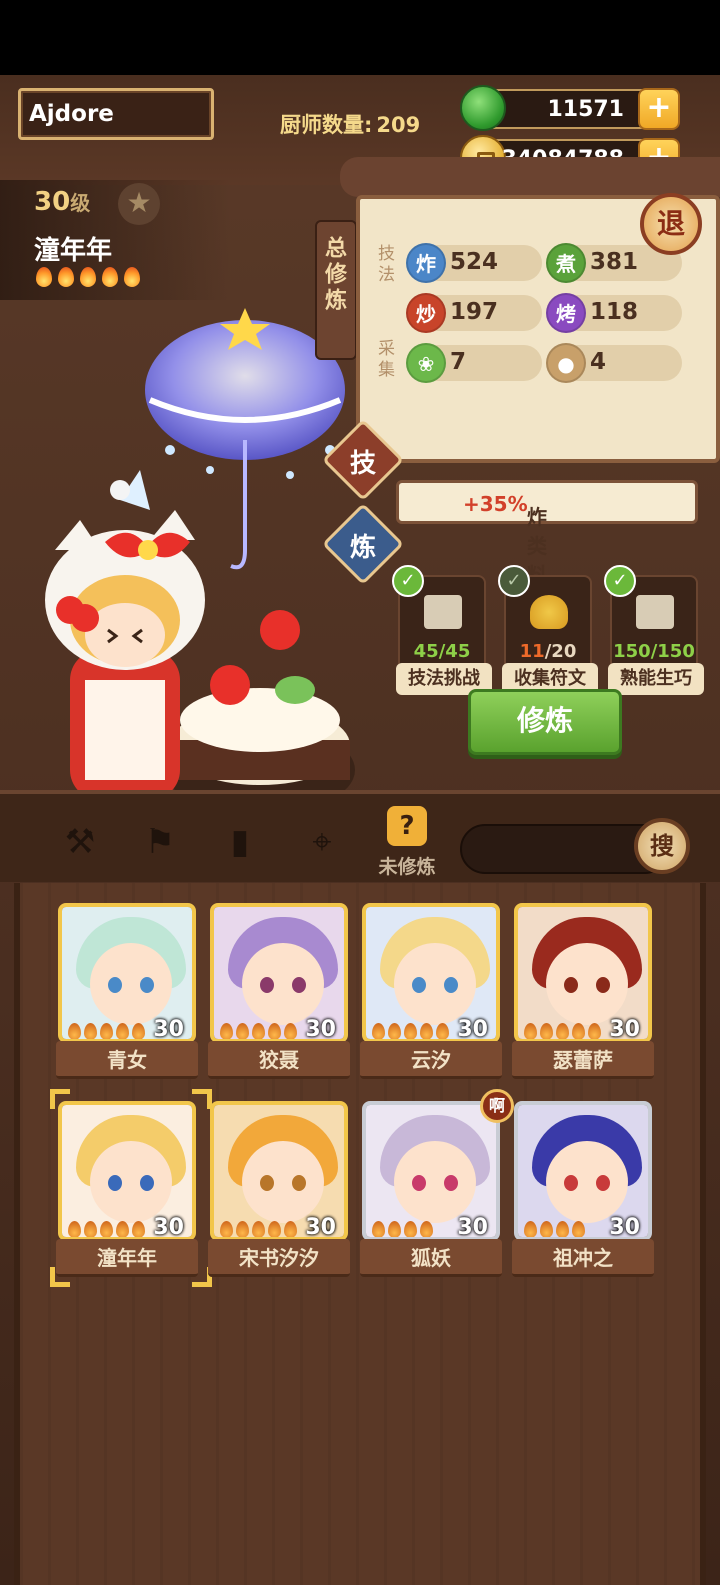  I want to click on player-name: Ajdore, so click(71, 114).